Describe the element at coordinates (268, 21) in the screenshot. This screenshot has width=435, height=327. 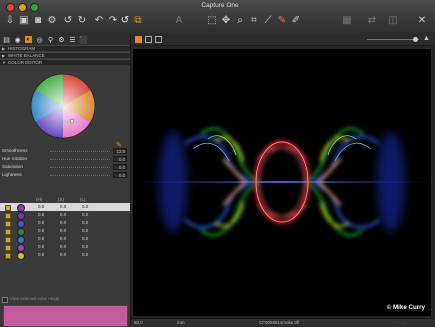
I see `straighten-icon: ⟋` at that location.